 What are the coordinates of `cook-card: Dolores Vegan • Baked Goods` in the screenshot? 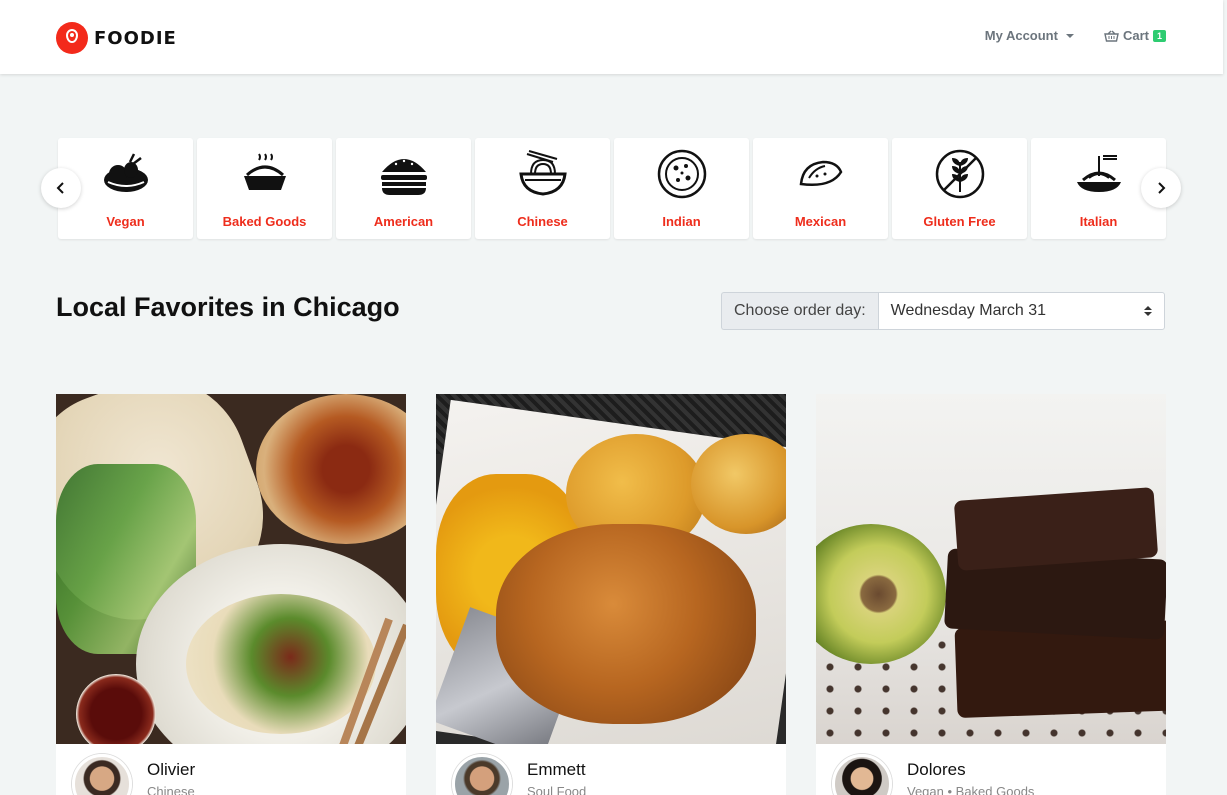 It's located at (991, 594).